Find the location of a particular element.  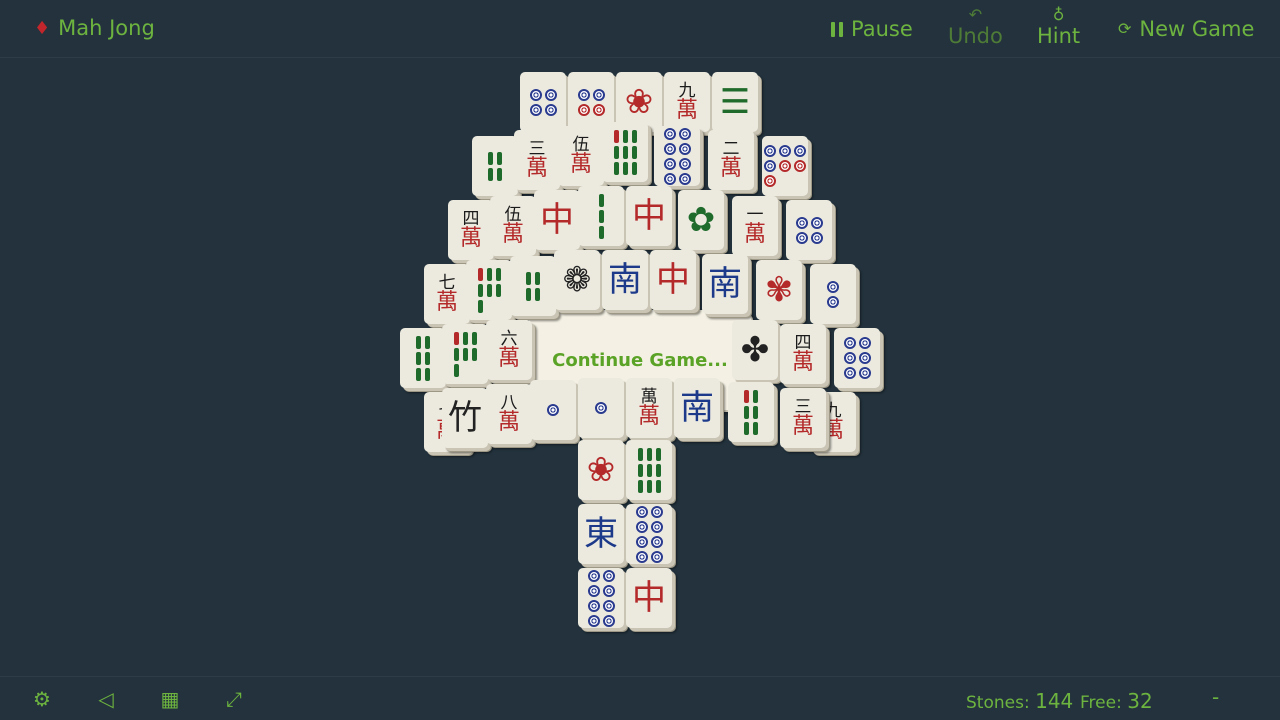

mahjong-tile: ☰ is located at coordinates (735, 102).